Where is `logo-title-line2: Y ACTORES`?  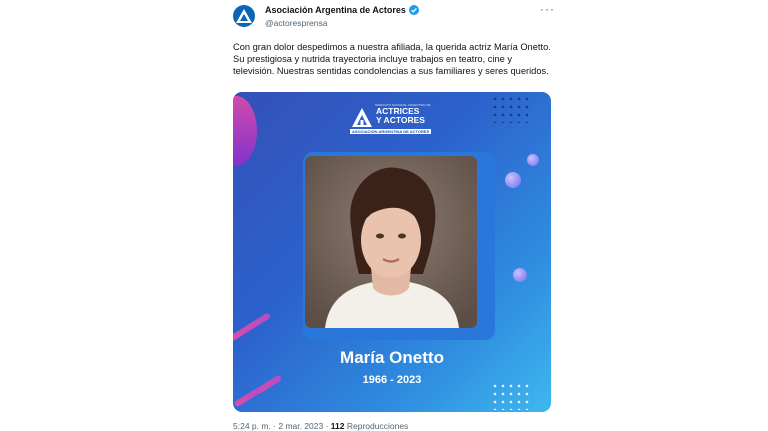
logo-title-line2: Y ACTORES is located at coordinates (400, 120).